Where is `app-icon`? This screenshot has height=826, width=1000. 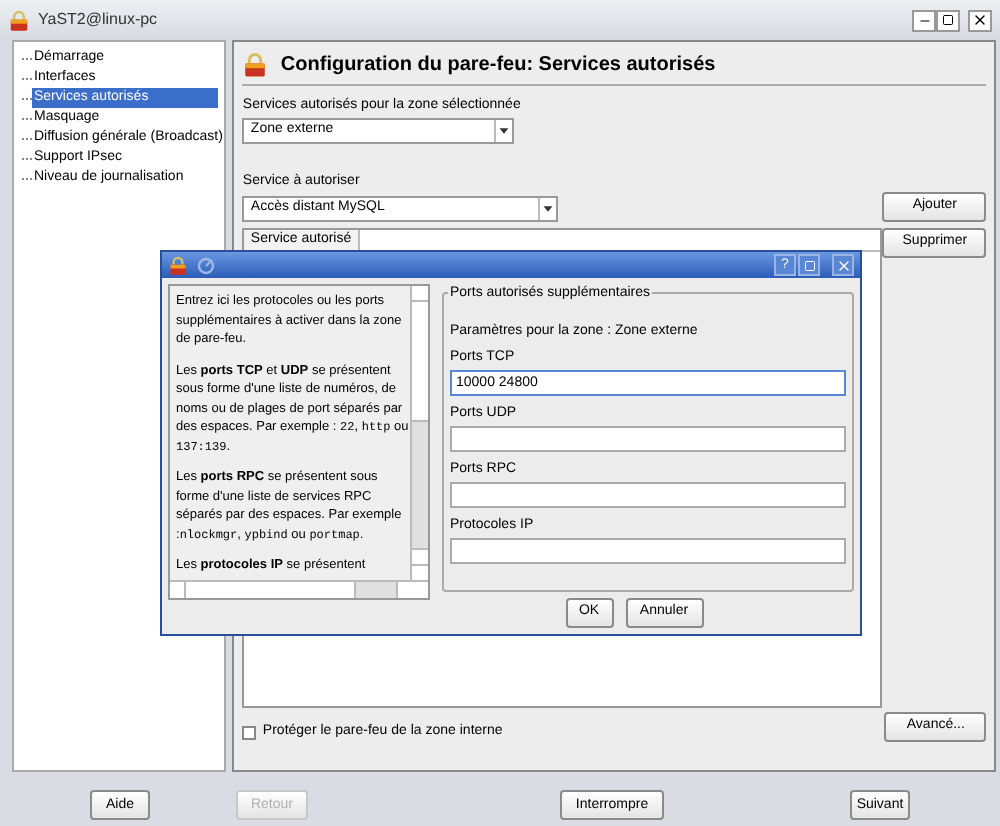
app-icon is located at coordinates (19, 20).